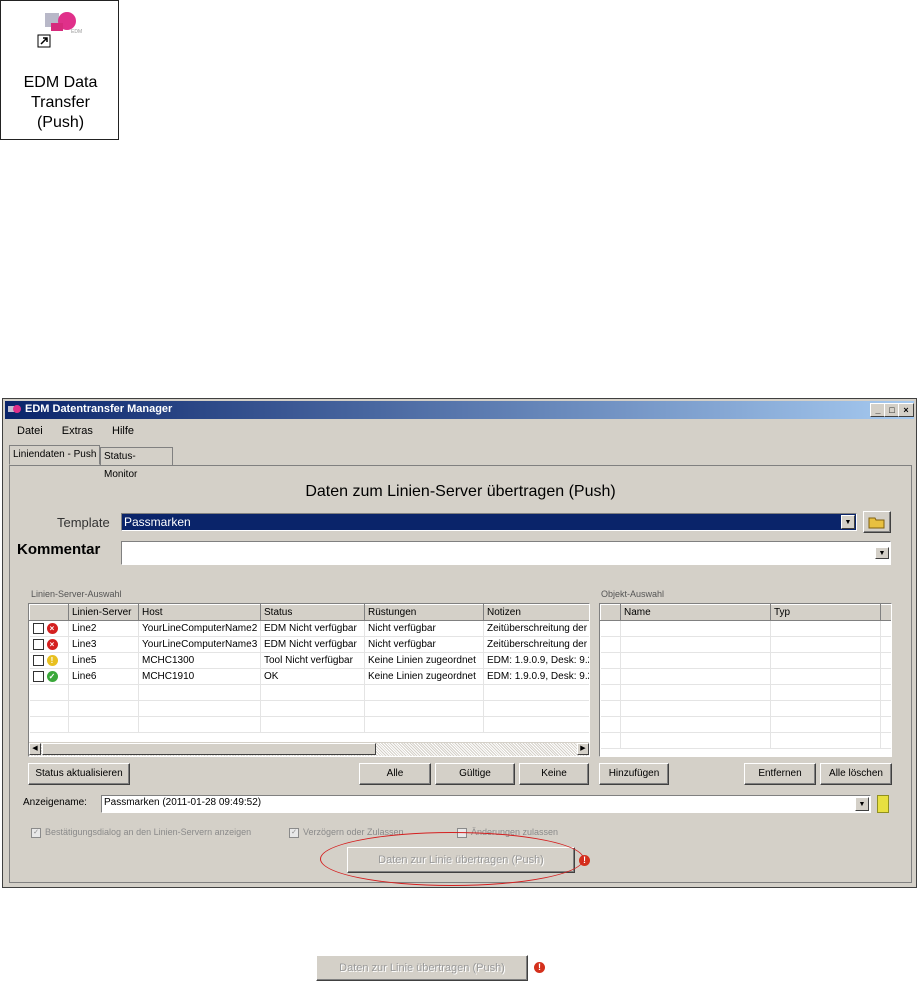 Image resolution: width=919 pixels, height=982 pixels. Describe the element at coordinates (99, 409) in the screenshot. I see `window-title: EDM Datentransfer Manager` at that location.